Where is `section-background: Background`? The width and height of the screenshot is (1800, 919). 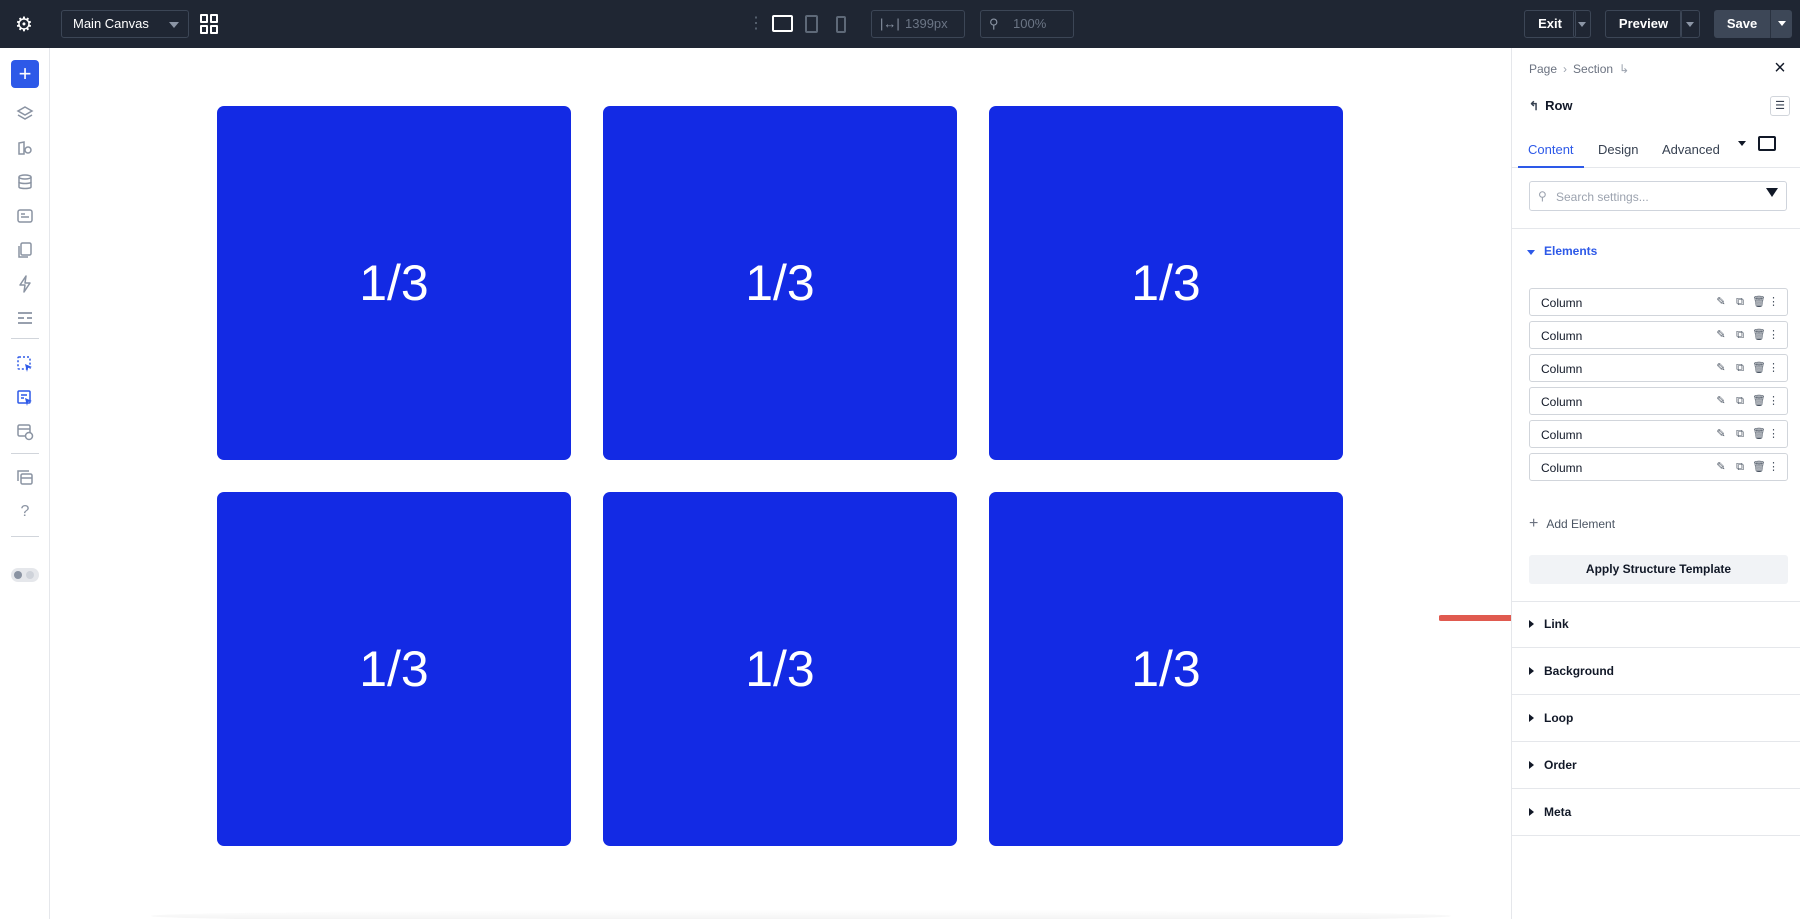 section-background: Background is located at coordinates (1656, 672).